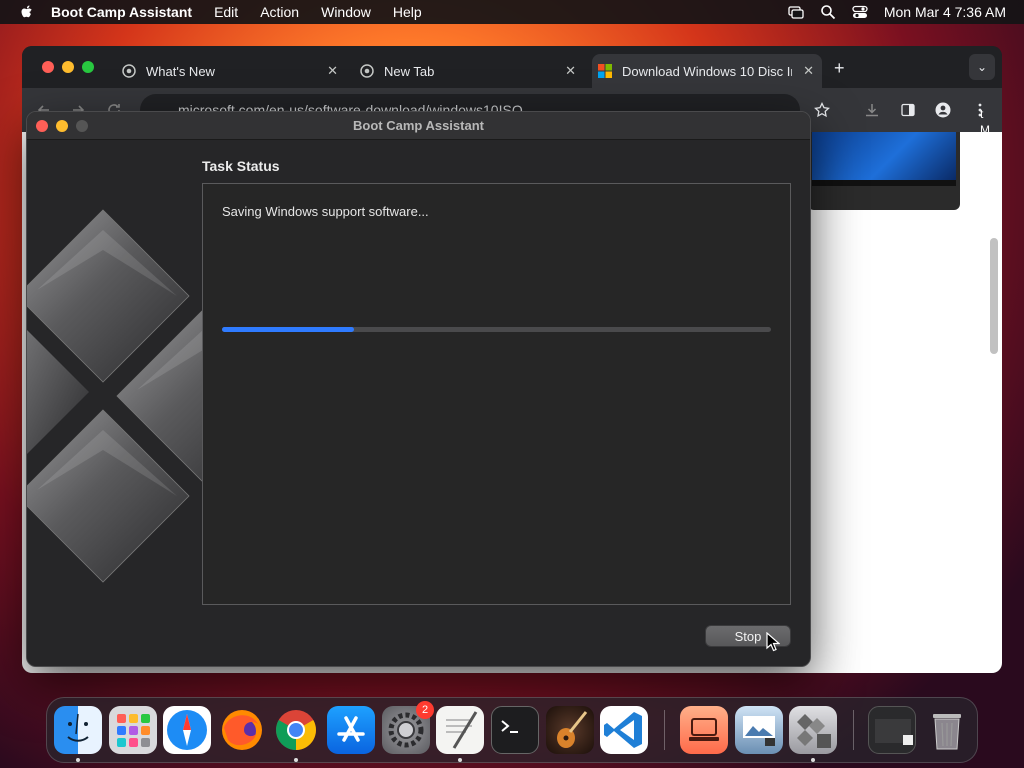  What do you see at coordinates (470, 71) in the screenshot?
I see `tab-new-tab: New Tab ✕` at bounding box center [470, 71].